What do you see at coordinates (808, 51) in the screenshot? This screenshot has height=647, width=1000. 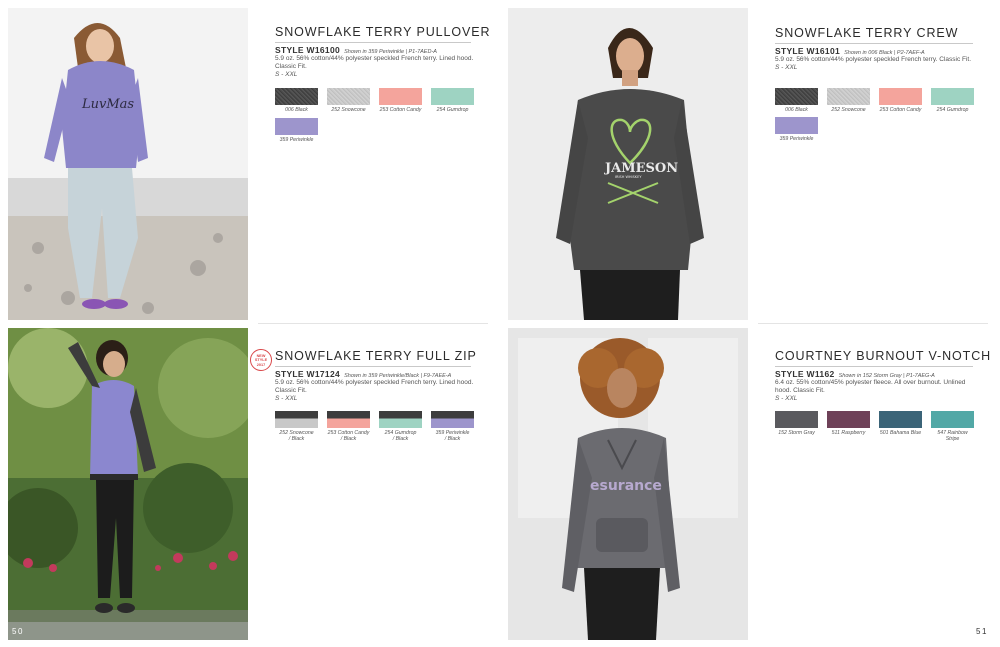 I see `style-code: STYLE W16101` at bounding box center [808, 51].